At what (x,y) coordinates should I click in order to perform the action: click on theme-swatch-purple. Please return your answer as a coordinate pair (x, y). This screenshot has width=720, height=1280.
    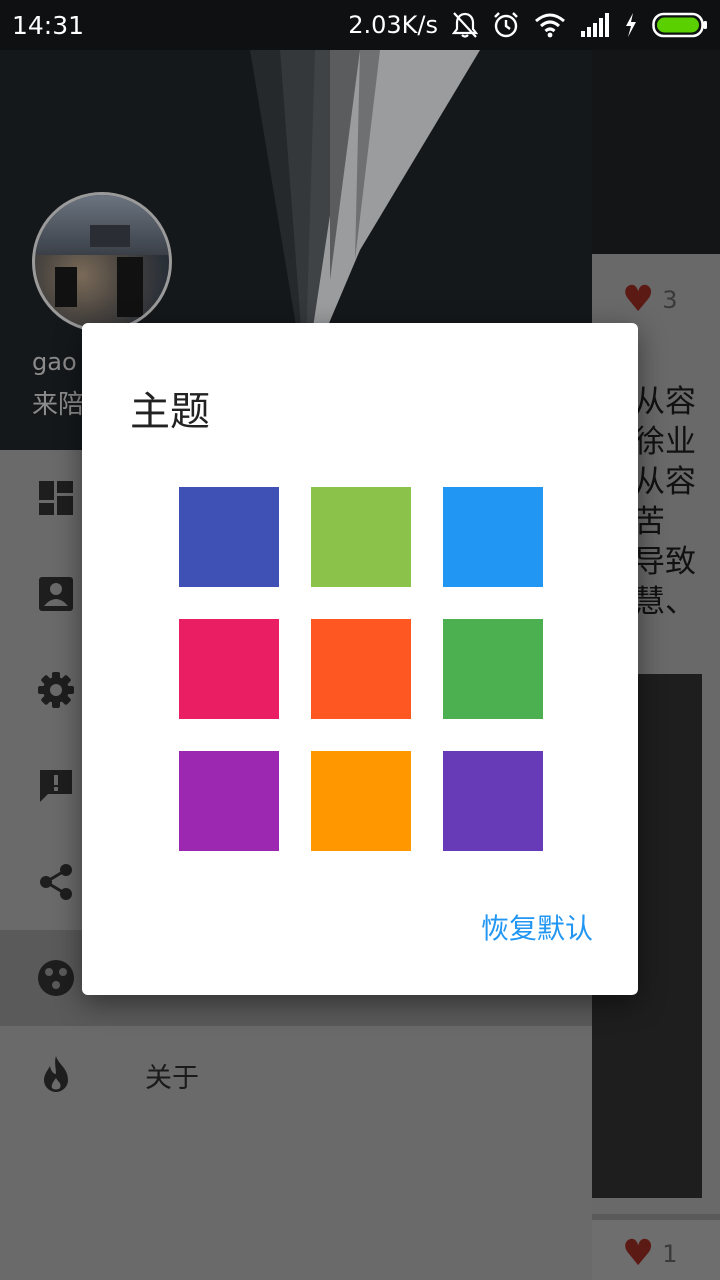
    Looking at the image, I should click on (229, 801).